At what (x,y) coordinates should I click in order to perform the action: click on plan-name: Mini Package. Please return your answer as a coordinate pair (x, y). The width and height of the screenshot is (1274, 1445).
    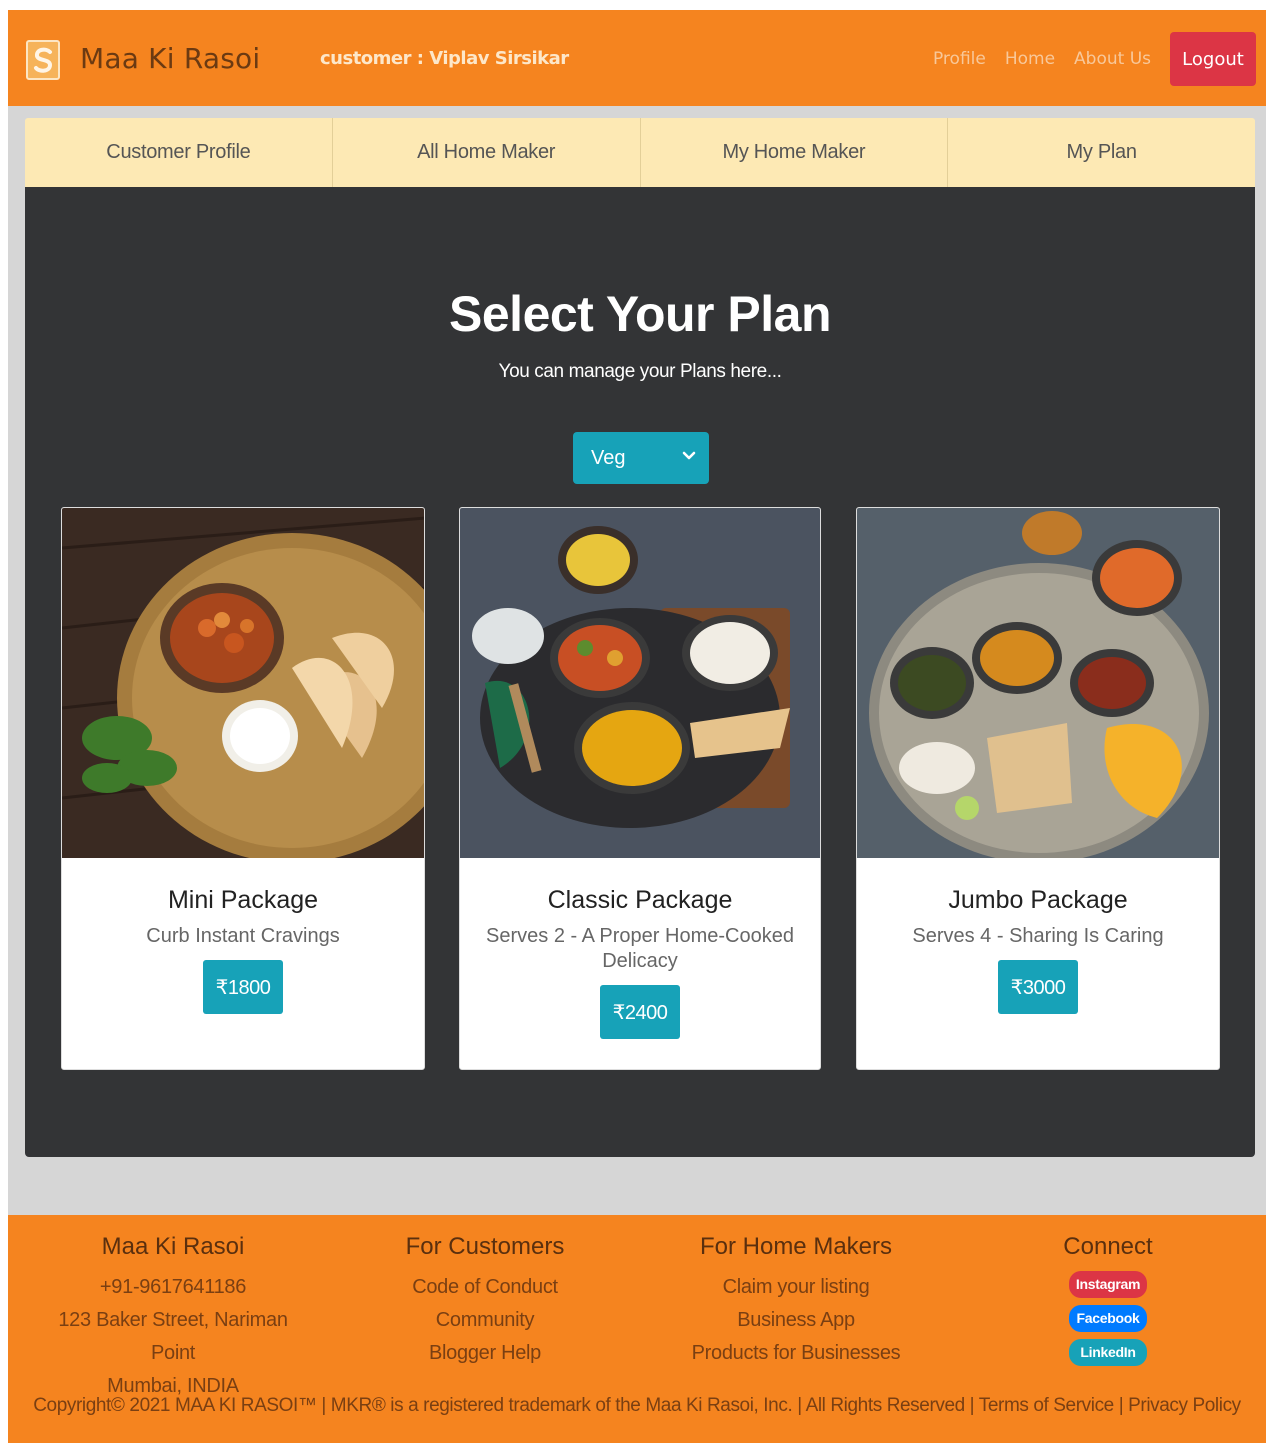
    Looking at the image, I should click on (243, 900).